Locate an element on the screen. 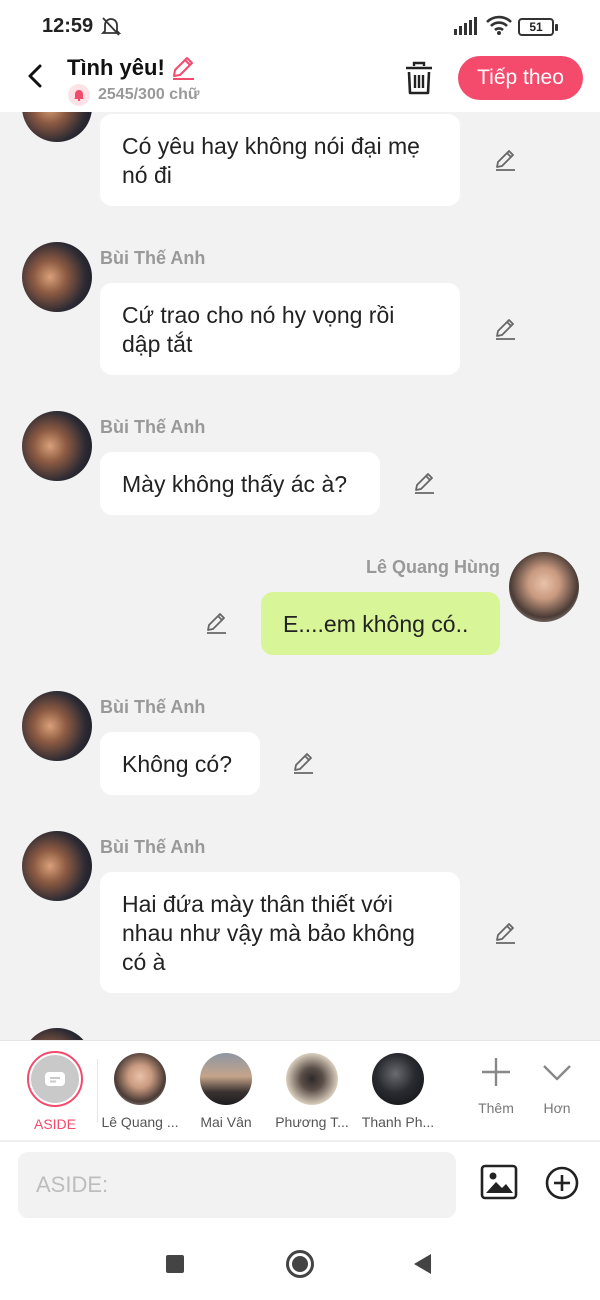 The height and width of the screenshot is (1300, 600). story-title: Tình yêu! is located at coordinates (116, 68).